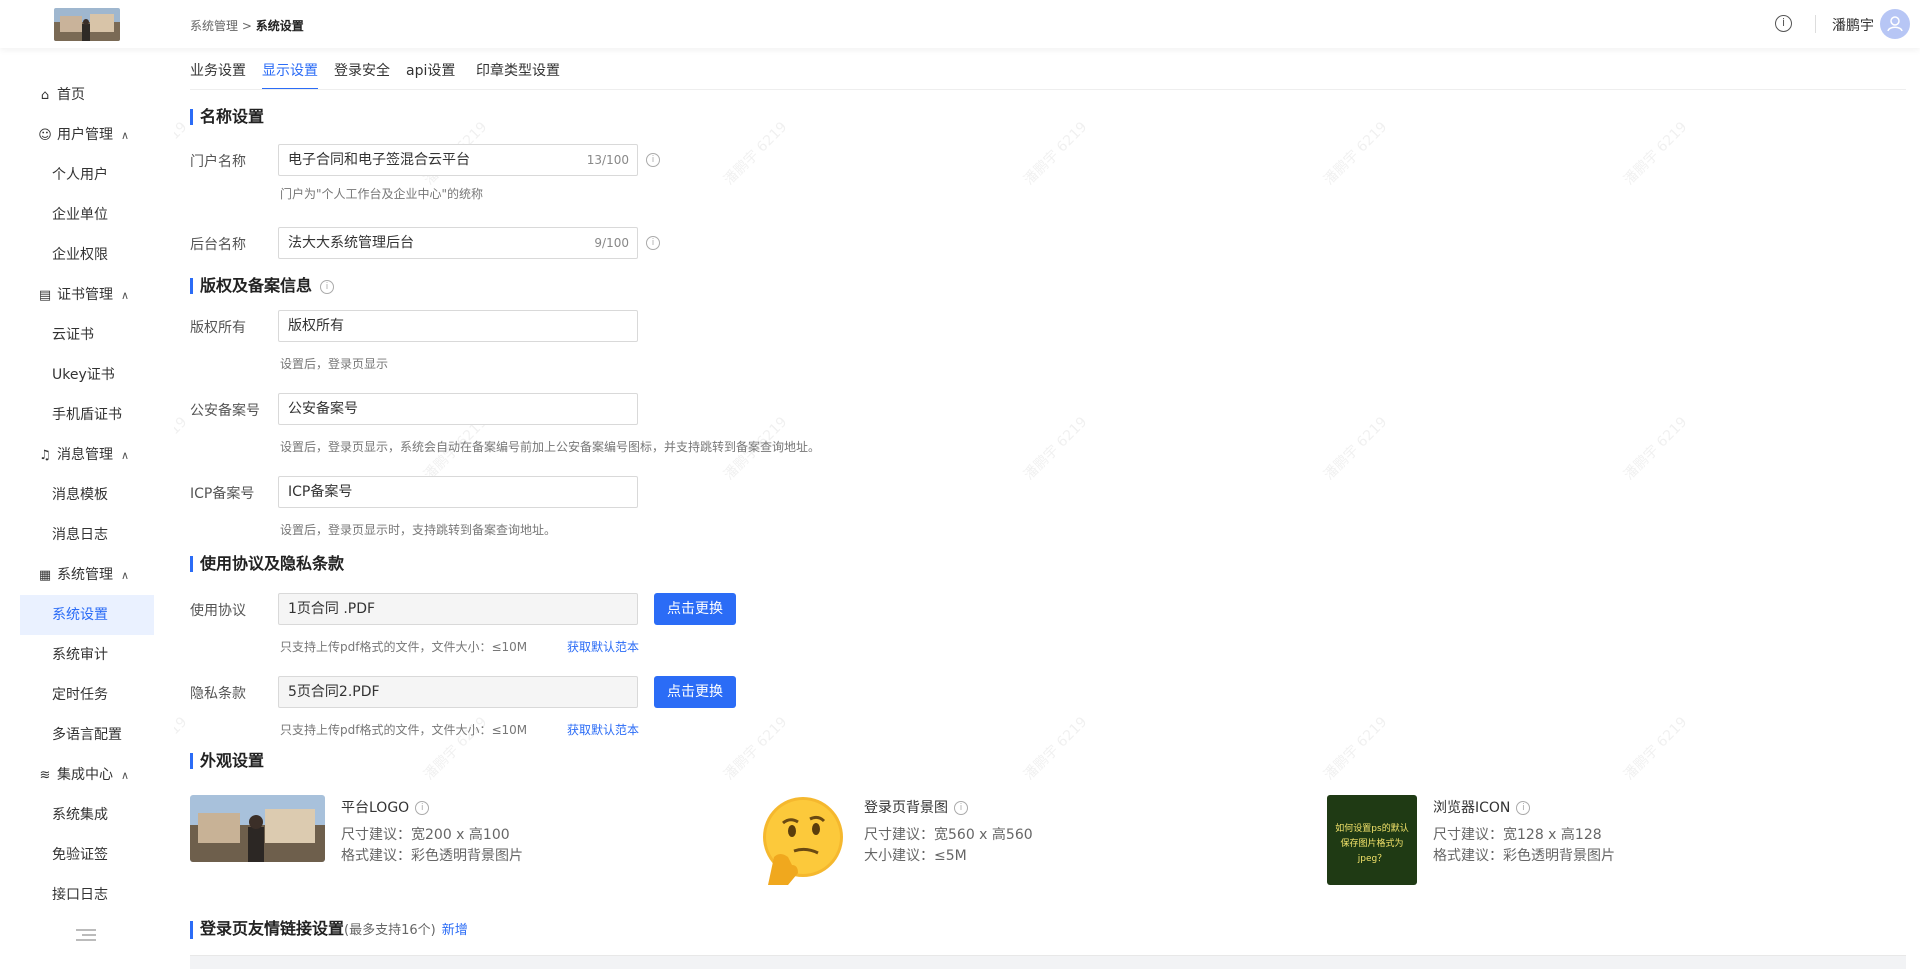 This screenshot has height=969, width=1920. What do you see at coordinates (458, 243) in the screenshot?
I see `admin-name-input: 法大大系统管理后台 9/100` at bounding box center [458, 243].